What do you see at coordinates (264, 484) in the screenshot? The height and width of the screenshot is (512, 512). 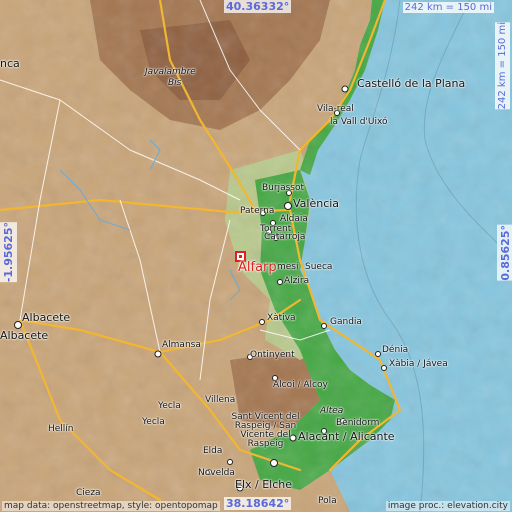 I see `place-label: Elx / Elche` at bounding box center [264, 484].